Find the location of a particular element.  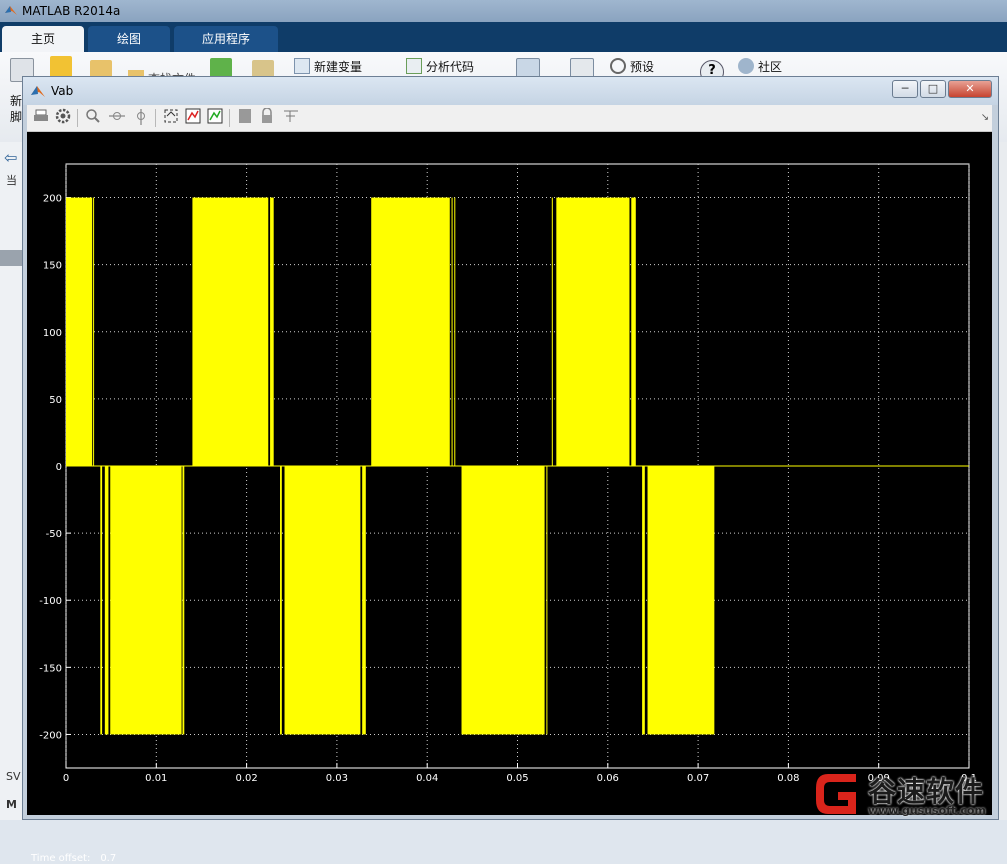

signal-selector-icon is located at coordinates (291, 118).